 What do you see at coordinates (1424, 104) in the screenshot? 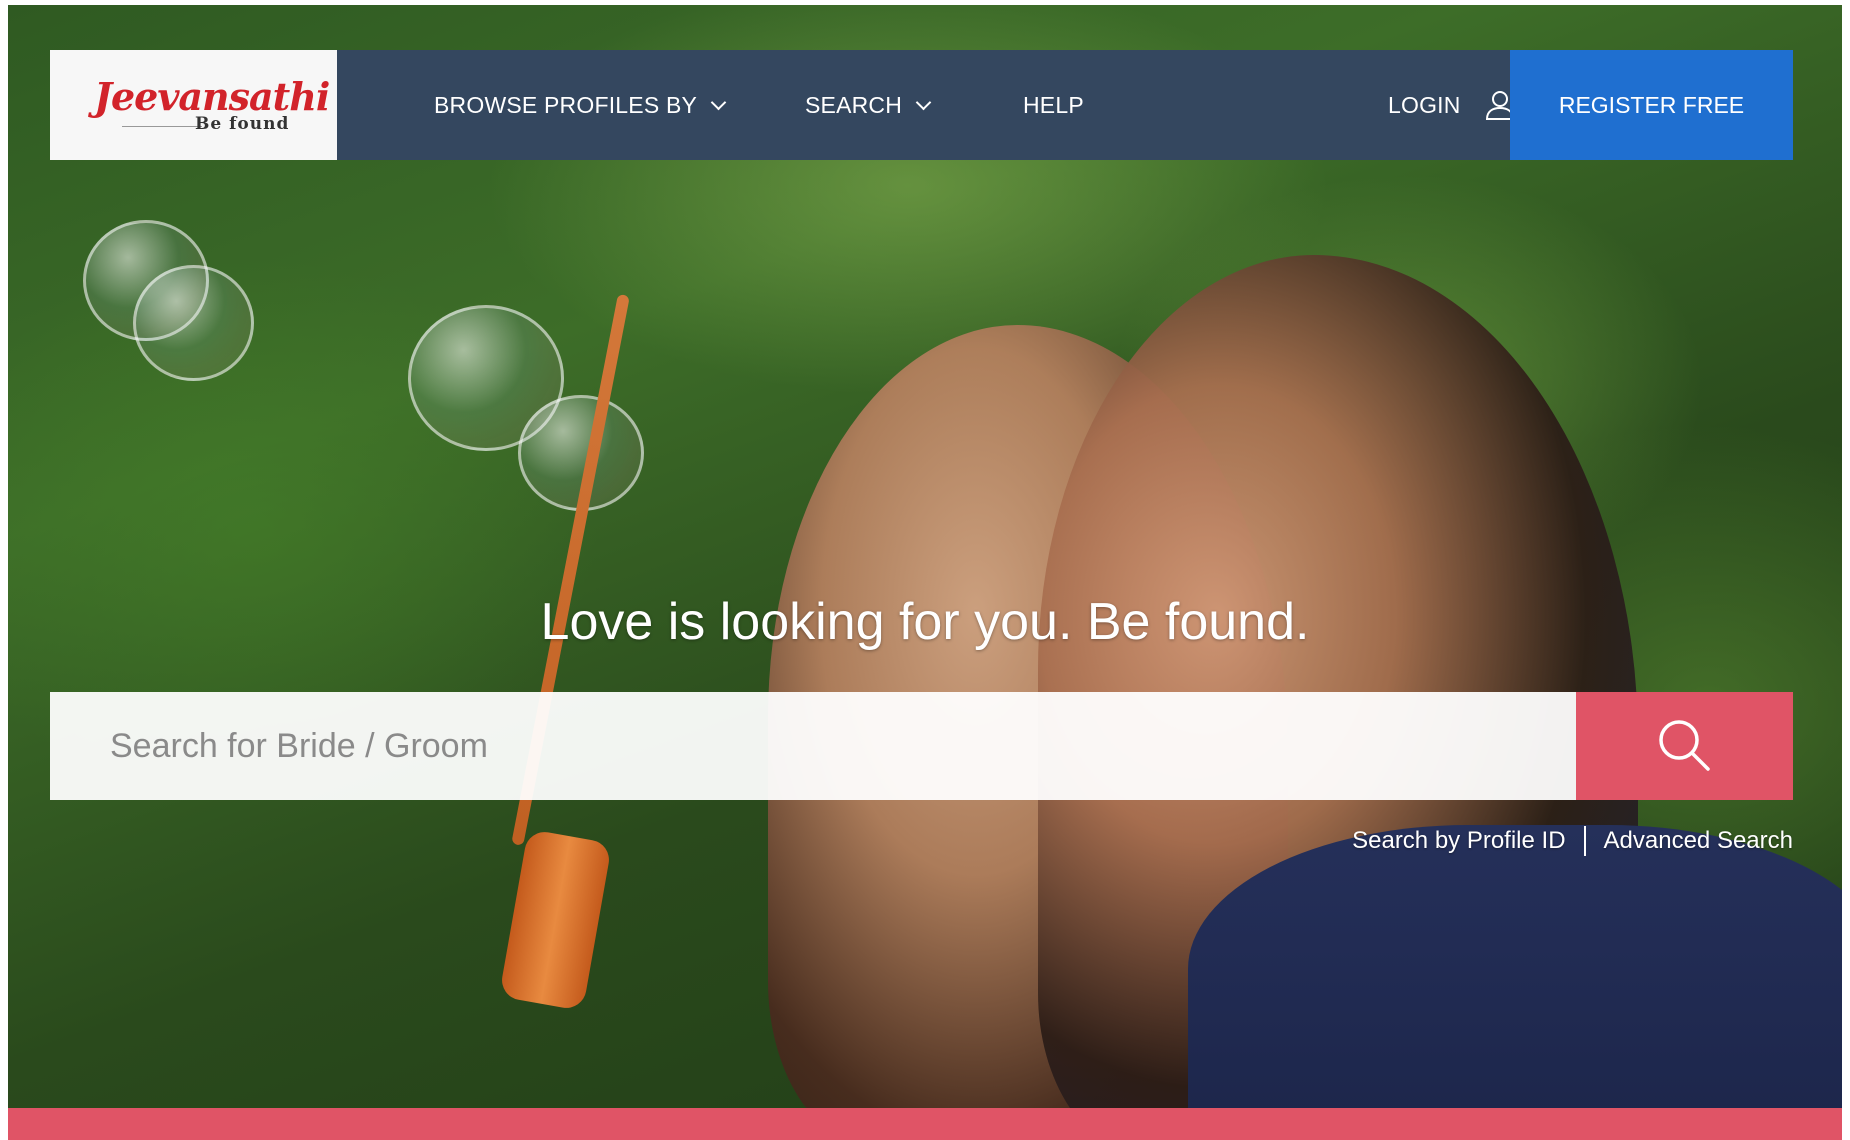
I see `login-label: LOGIN` at bounding box center [1424, 104].